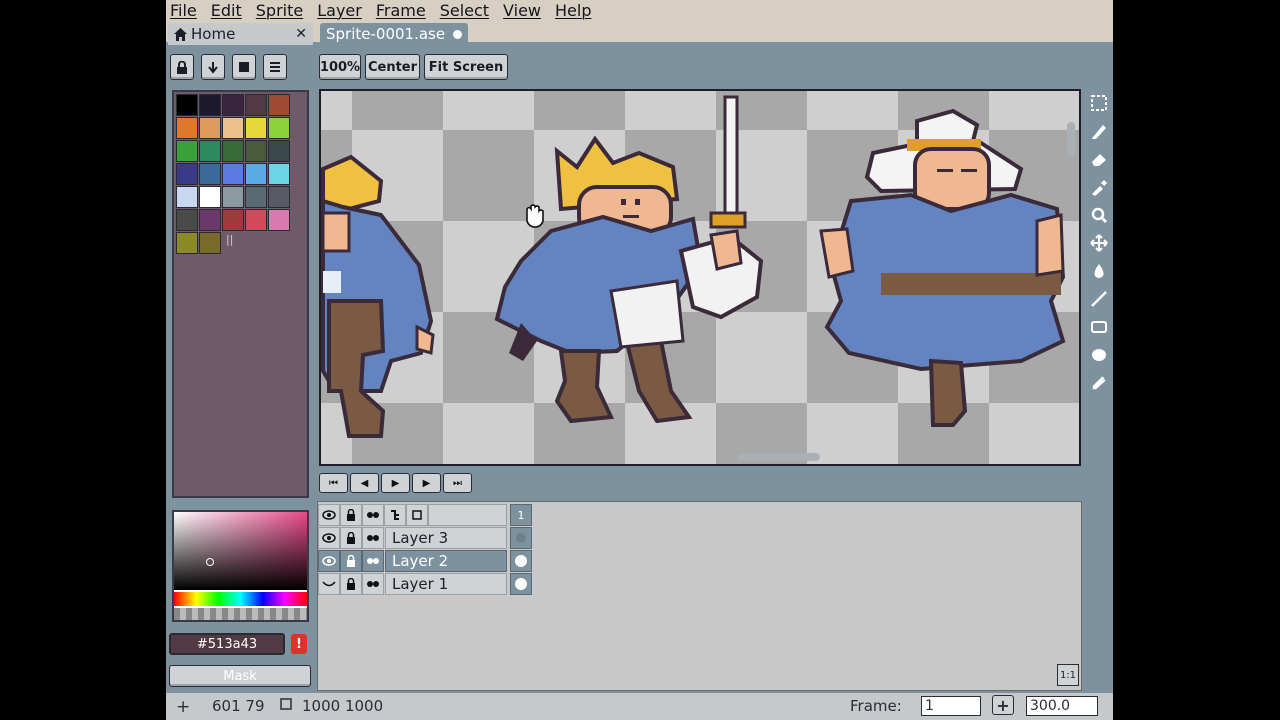  What do you see at coordinates (395, 515) in the screenshot?
I see `layer-tree-icon` at bounding box center [395, 515].